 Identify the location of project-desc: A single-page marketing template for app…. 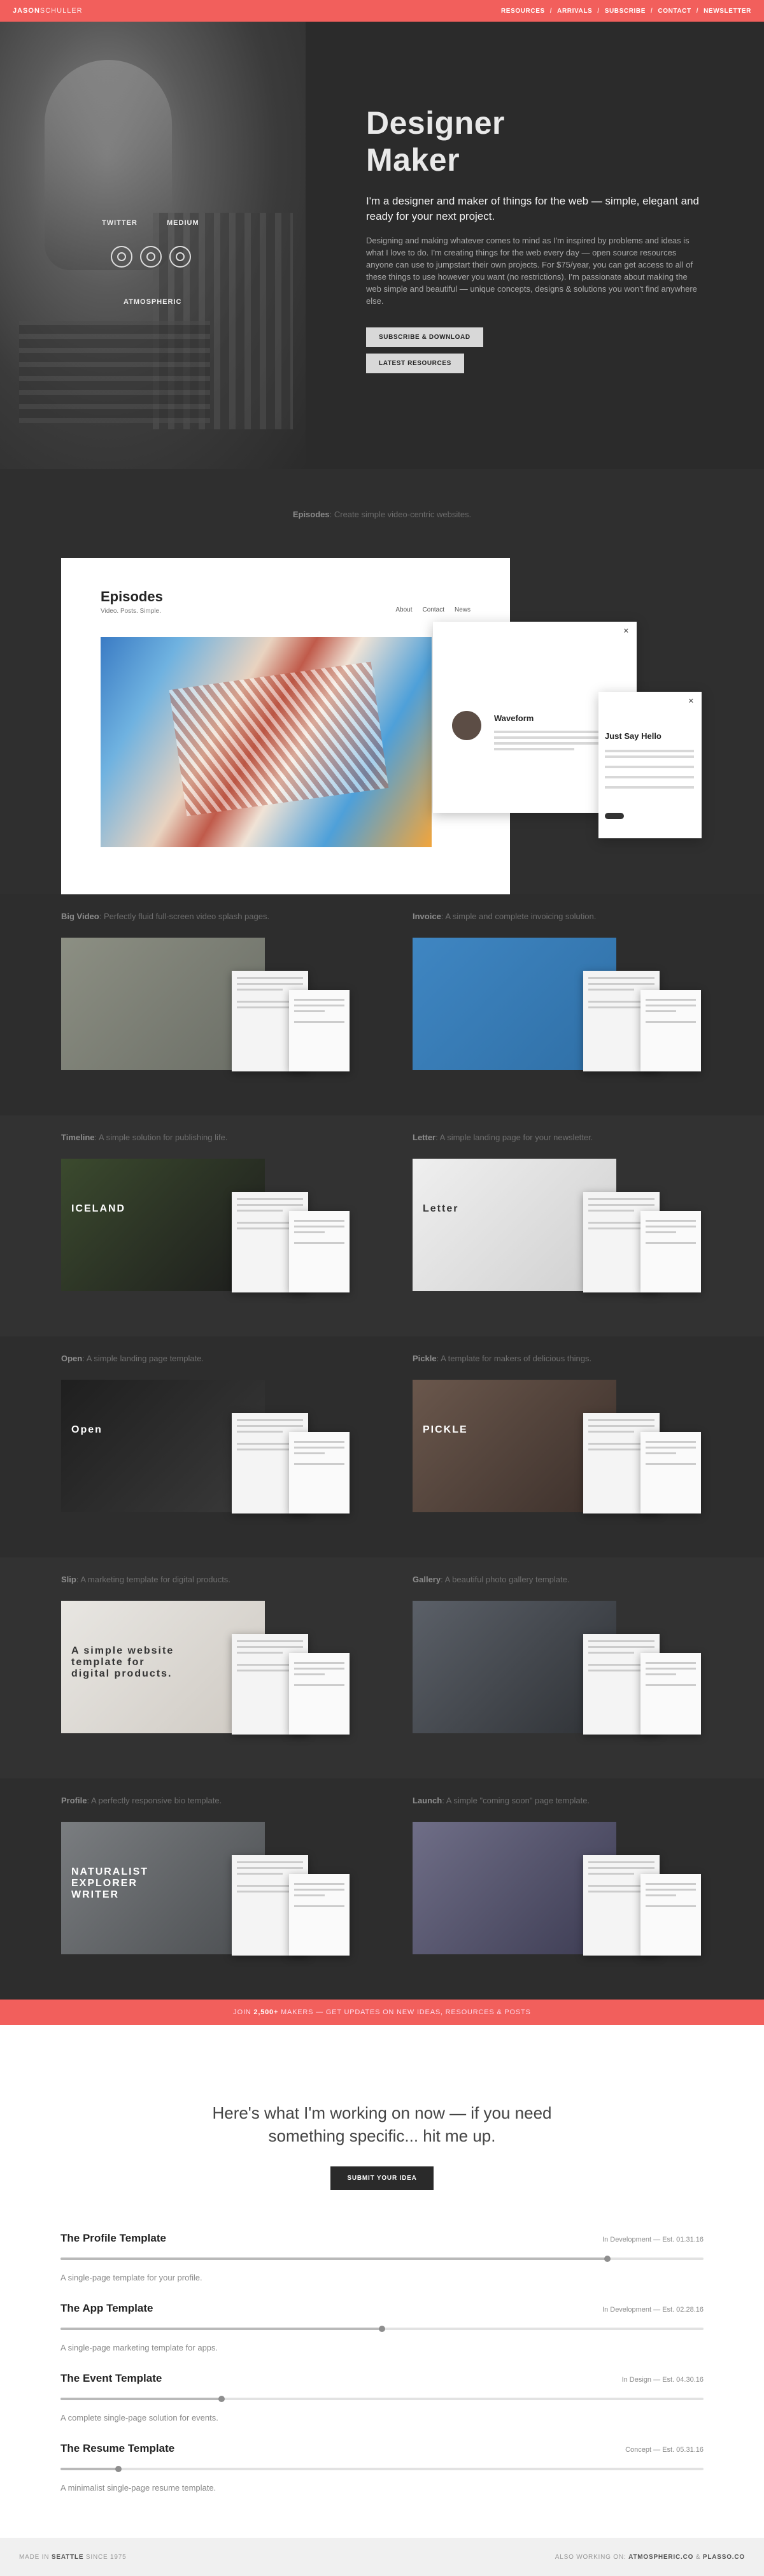
(139, 2348).